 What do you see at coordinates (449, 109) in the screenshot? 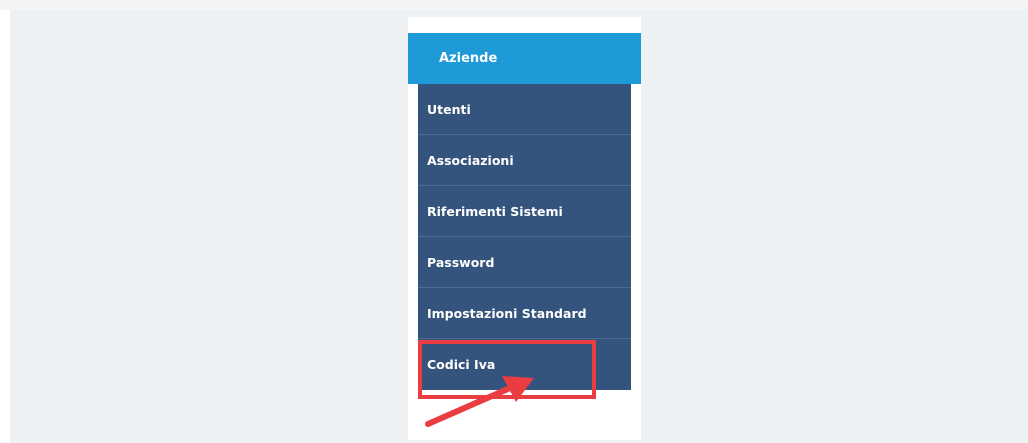
I see `menu-item-label: Utenti` at bounding box center [449, 109].